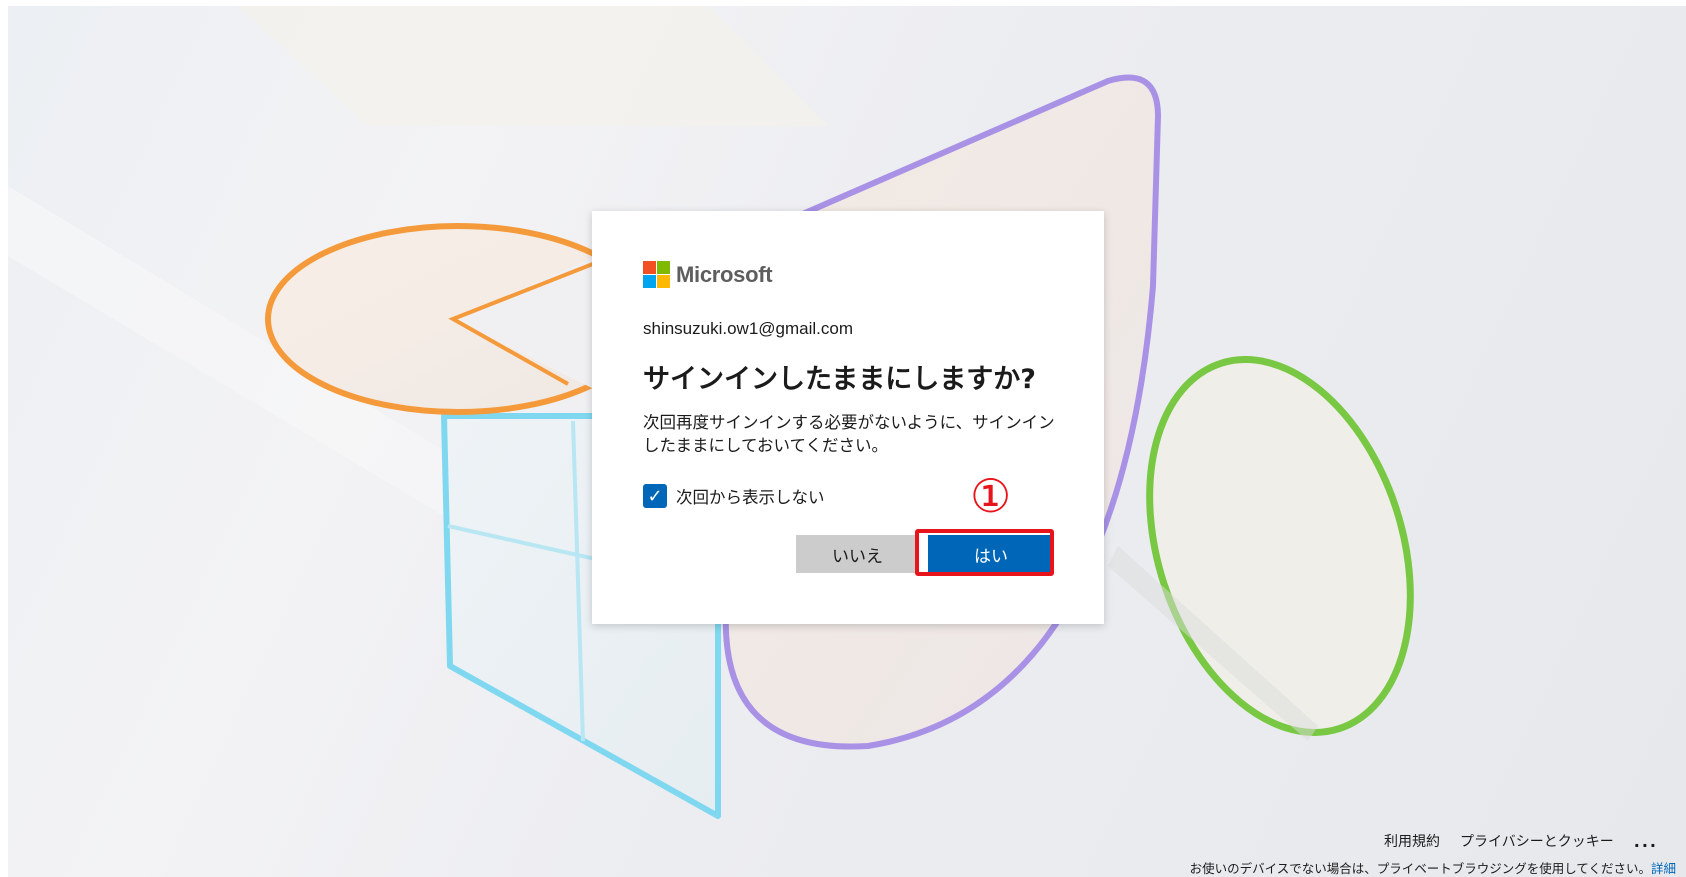 The height and width of the screenshot is (877, 1686). What do you see at coordinates (1663, 868) in the screenshot?
I see `details-link: 詳細` at bounding box center [1663, 868].